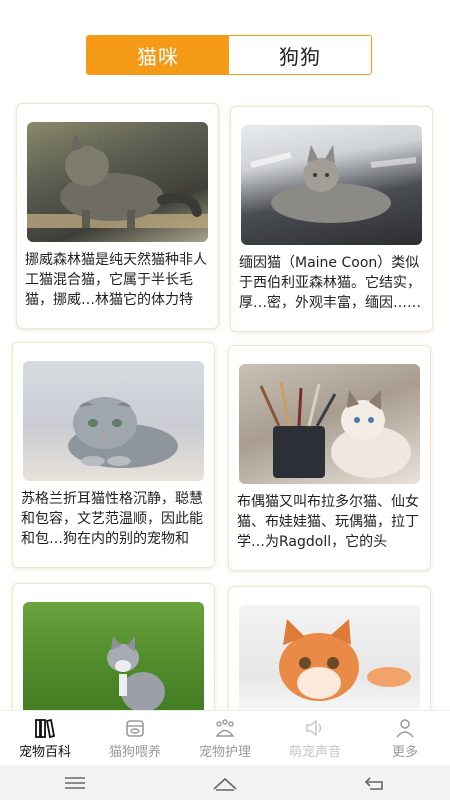 This screenshot has width=450, height=800. I want to click on tab-more: 更多, so click(405, 738).